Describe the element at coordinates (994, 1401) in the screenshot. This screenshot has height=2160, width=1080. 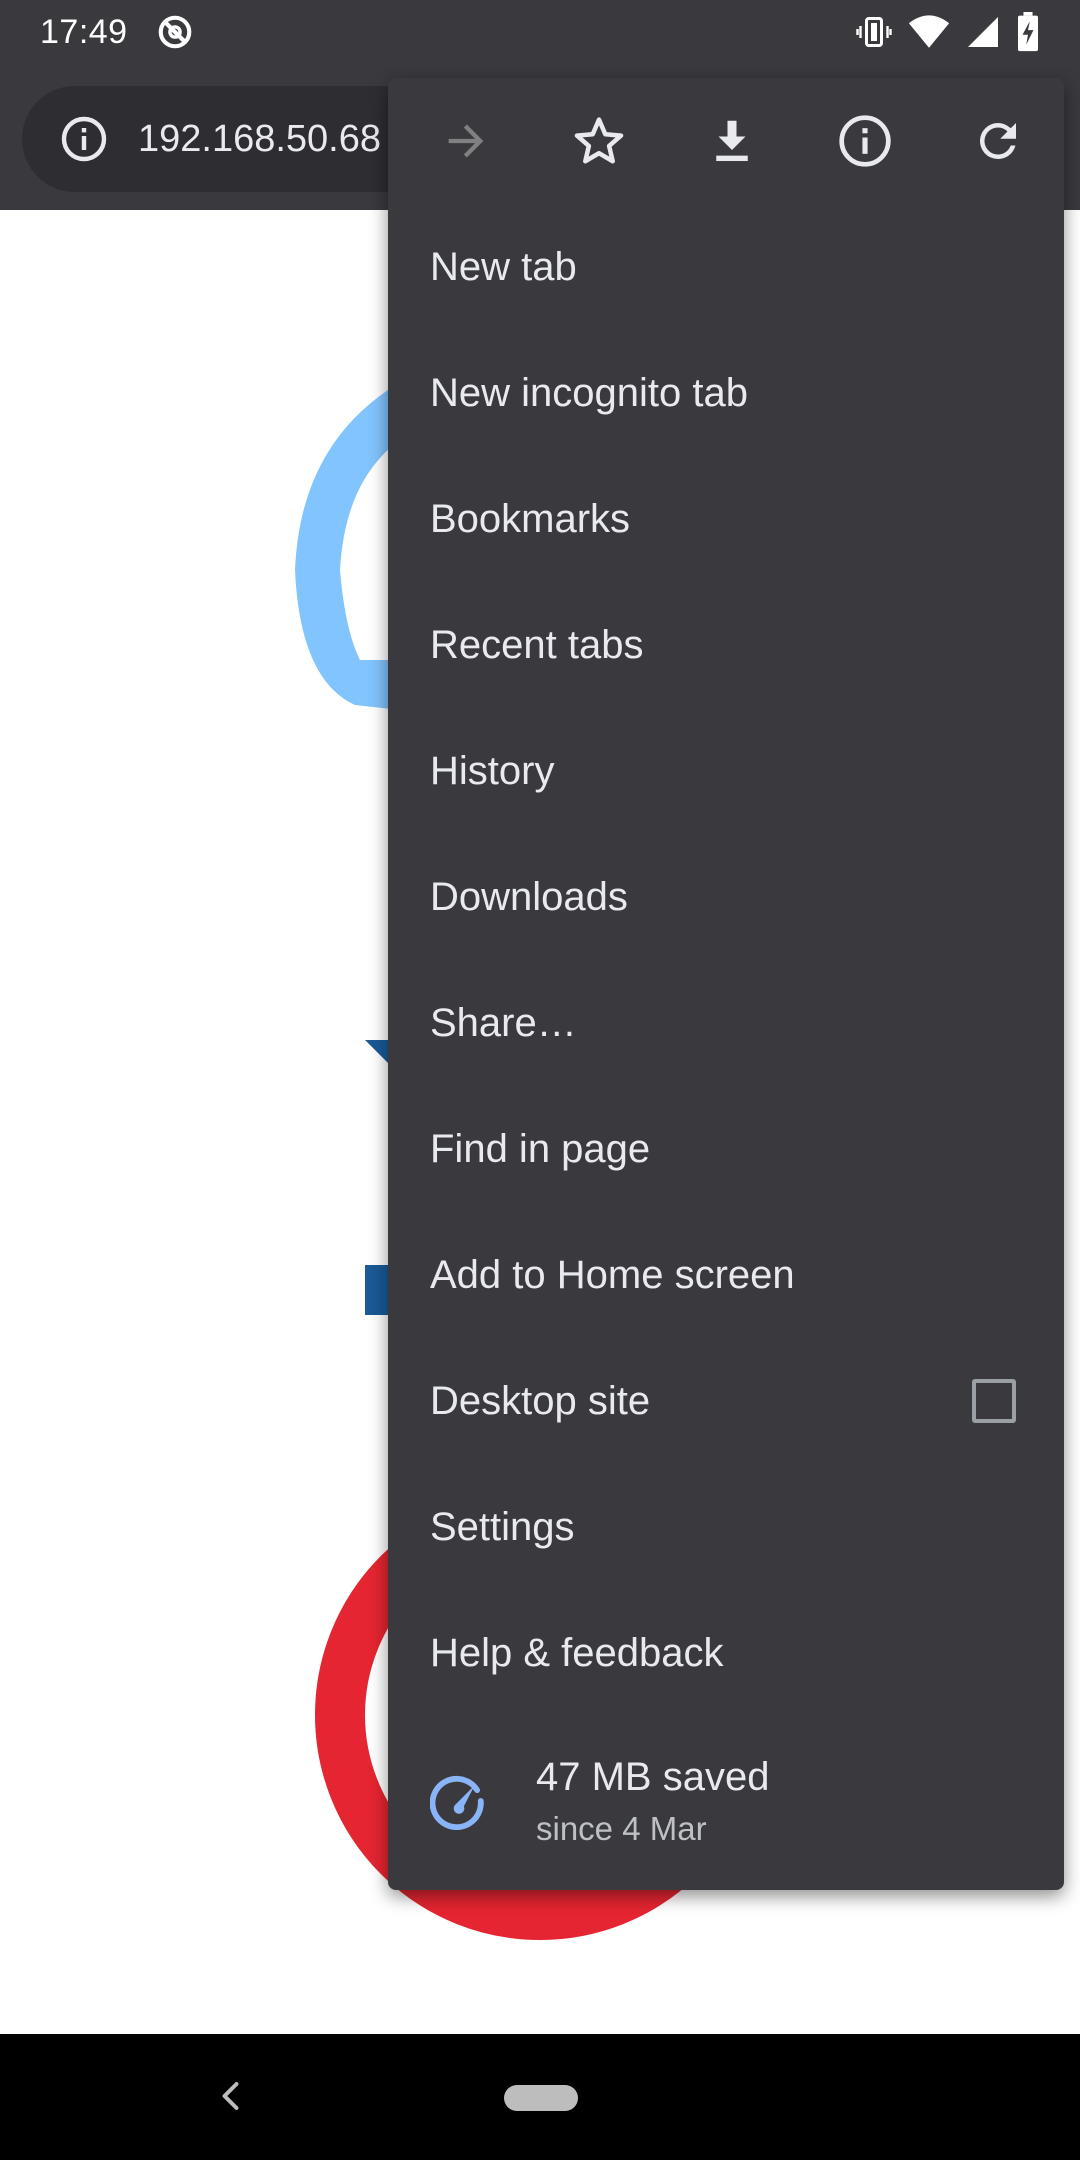
I see `desktop-site-checkbox` at that location.